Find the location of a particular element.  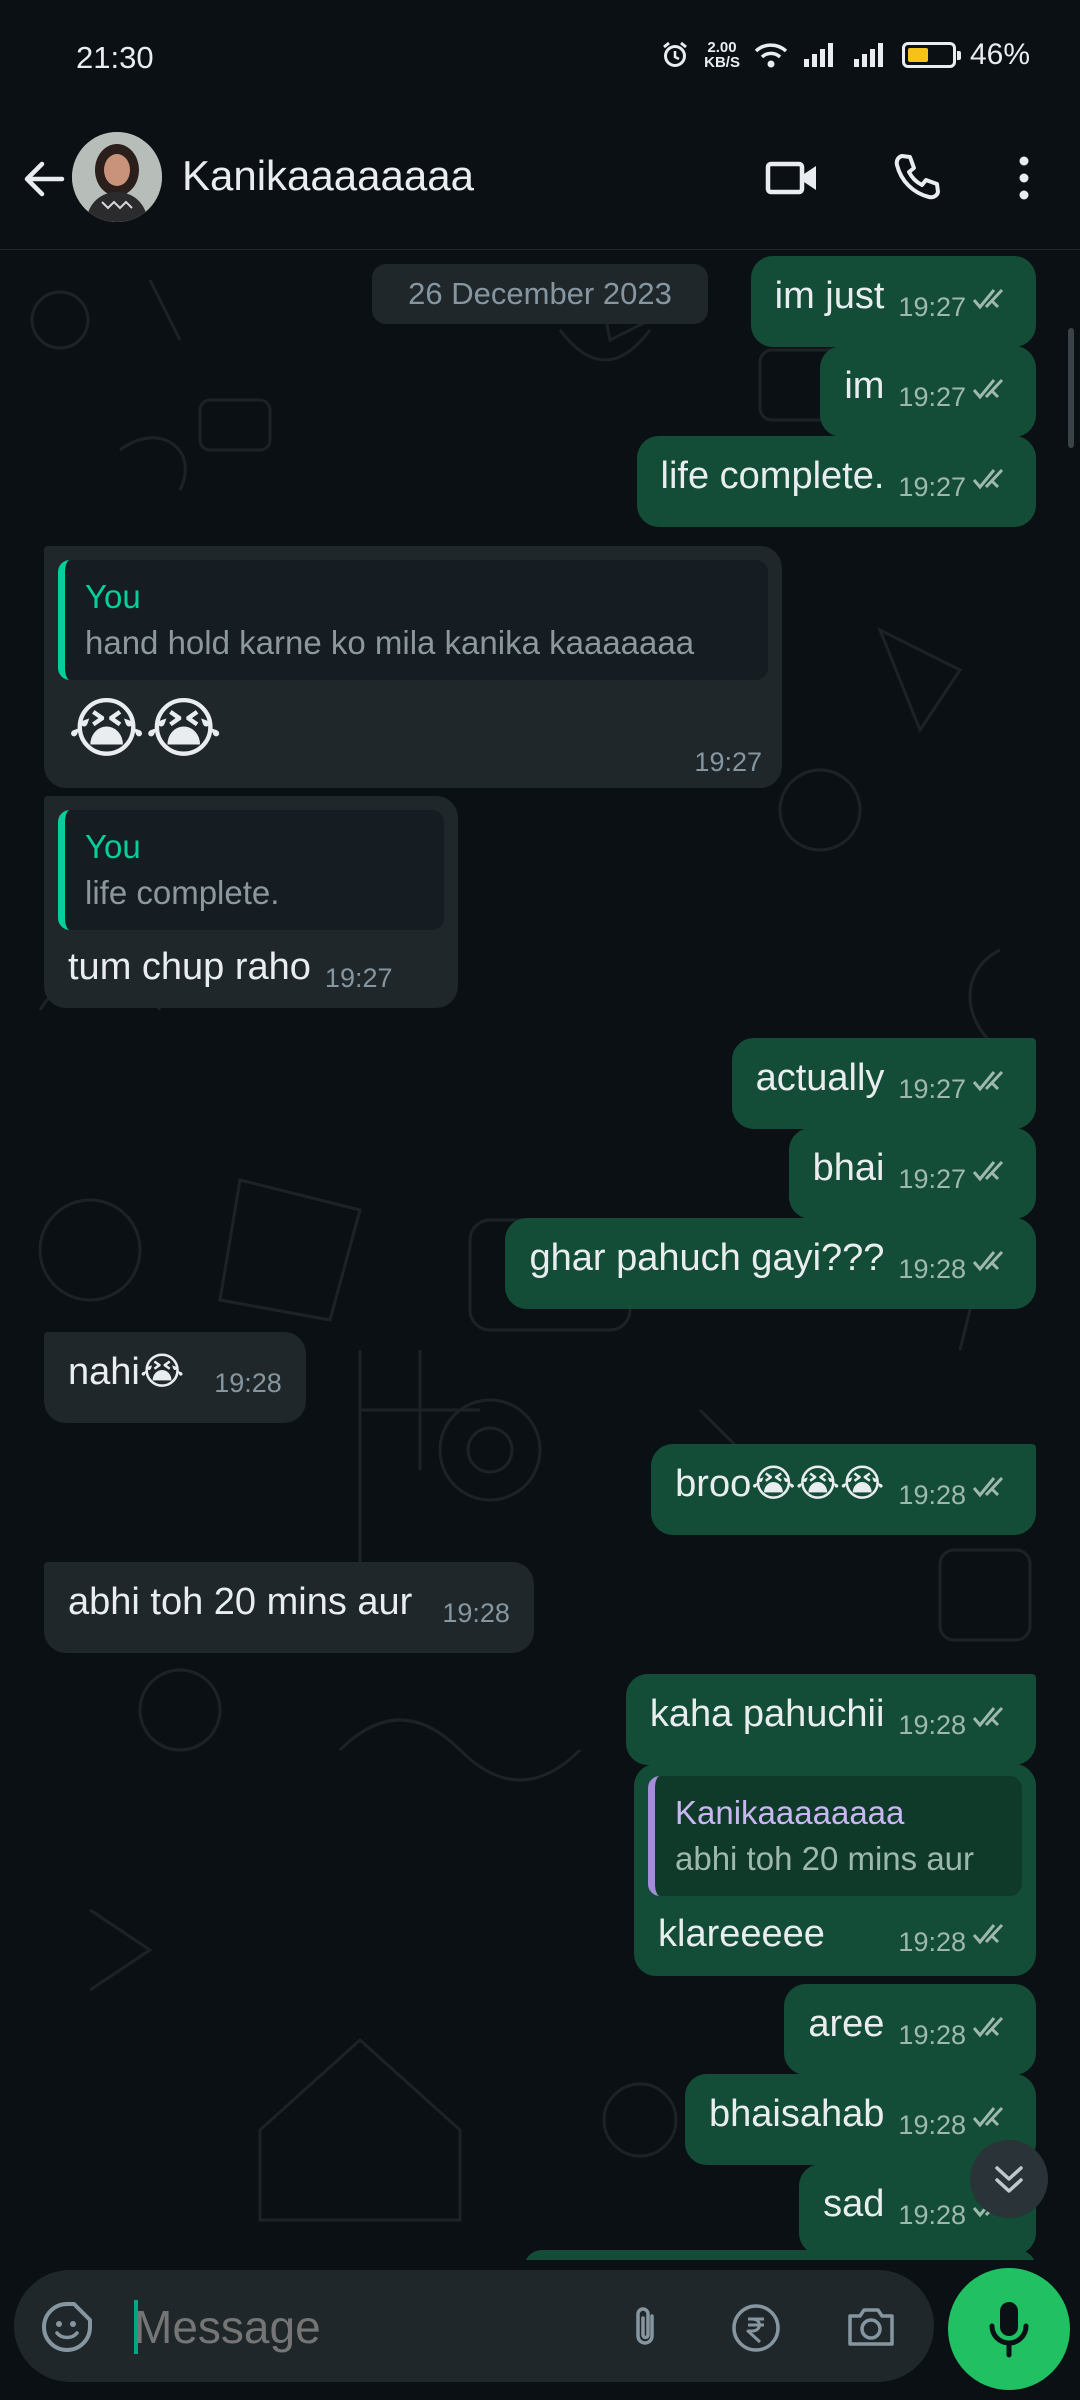

message-text: klareeeee is located at coordinates (741, 1933).